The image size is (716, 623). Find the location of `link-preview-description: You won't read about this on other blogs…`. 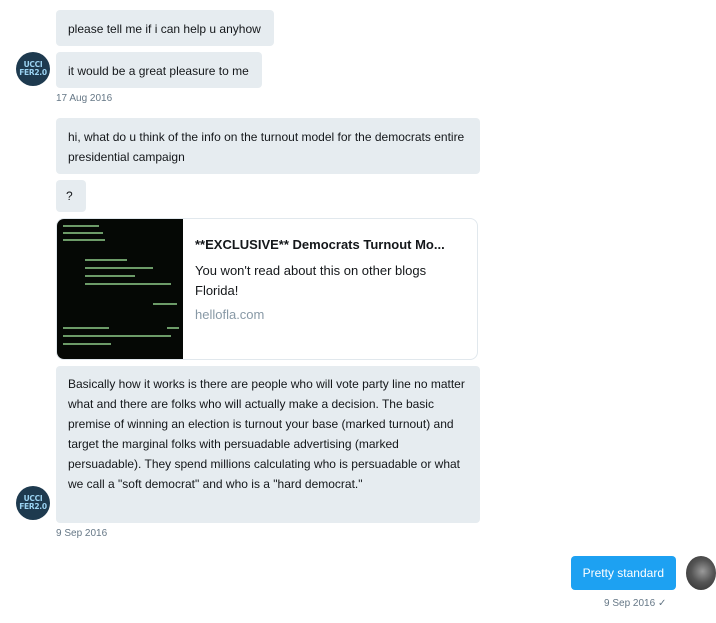

link-preview-description: You won't read about this on other blogs… is located at coordinates (311, 280).